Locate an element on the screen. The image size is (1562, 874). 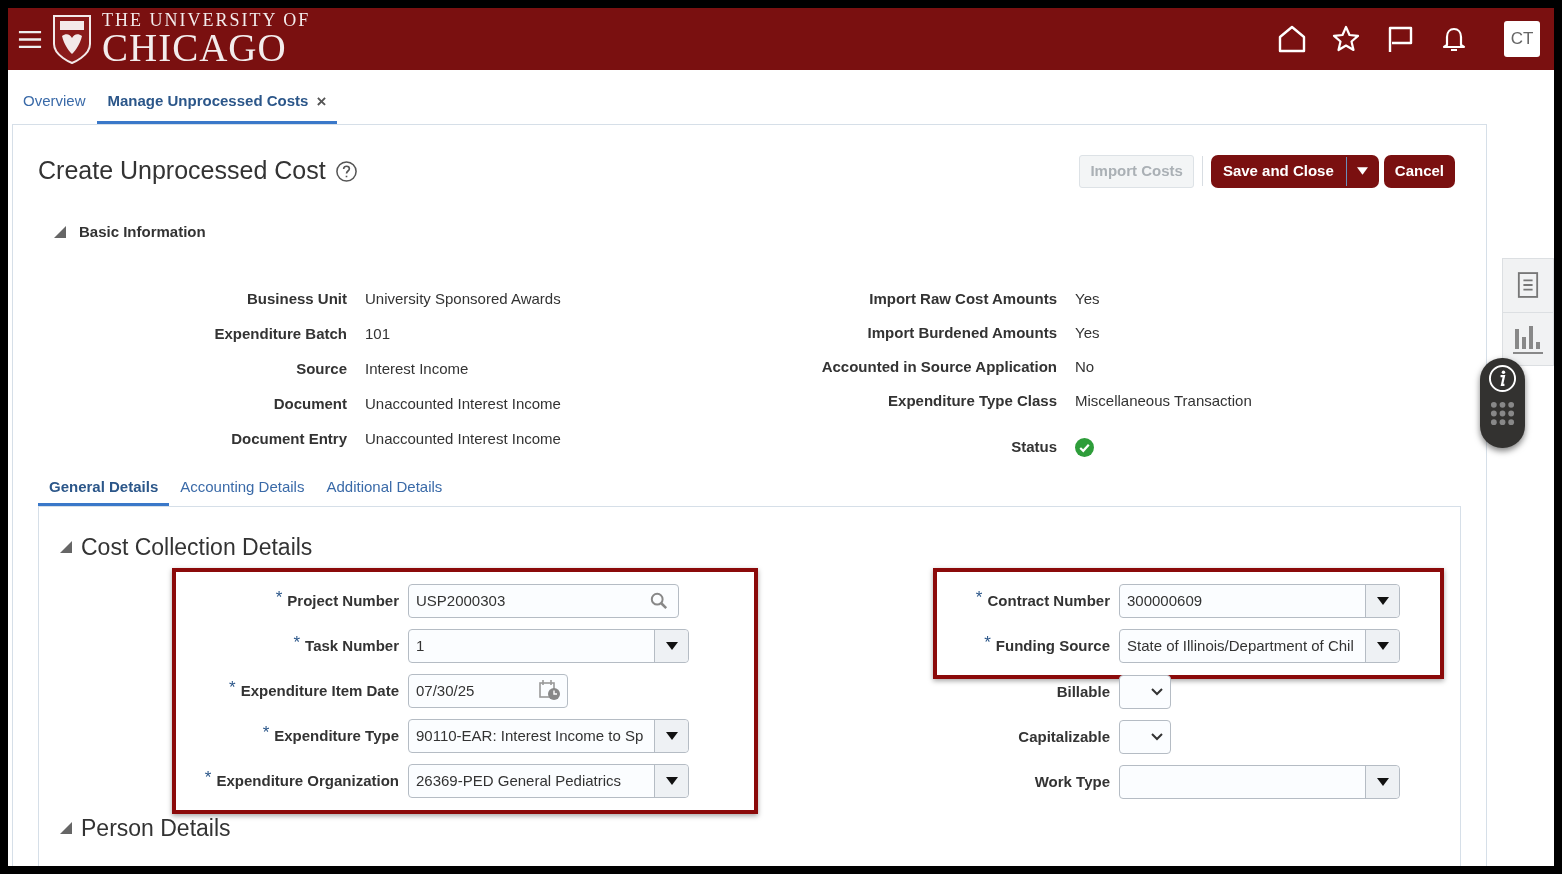
dropdown-field is located at coordinates (1259, 782).